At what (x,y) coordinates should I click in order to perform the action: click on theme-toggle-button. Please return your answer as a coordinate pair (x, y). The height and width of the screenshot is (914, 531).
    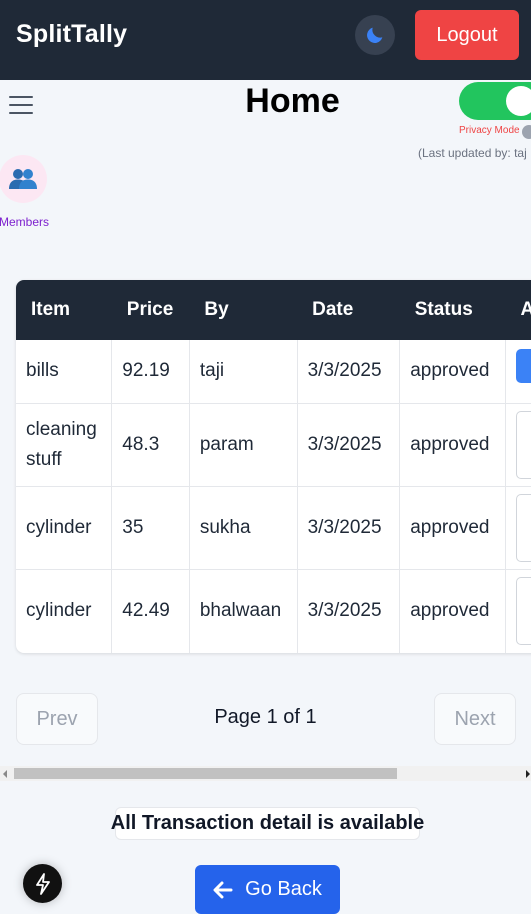
    Looking at the image, I should click on (375, 35).